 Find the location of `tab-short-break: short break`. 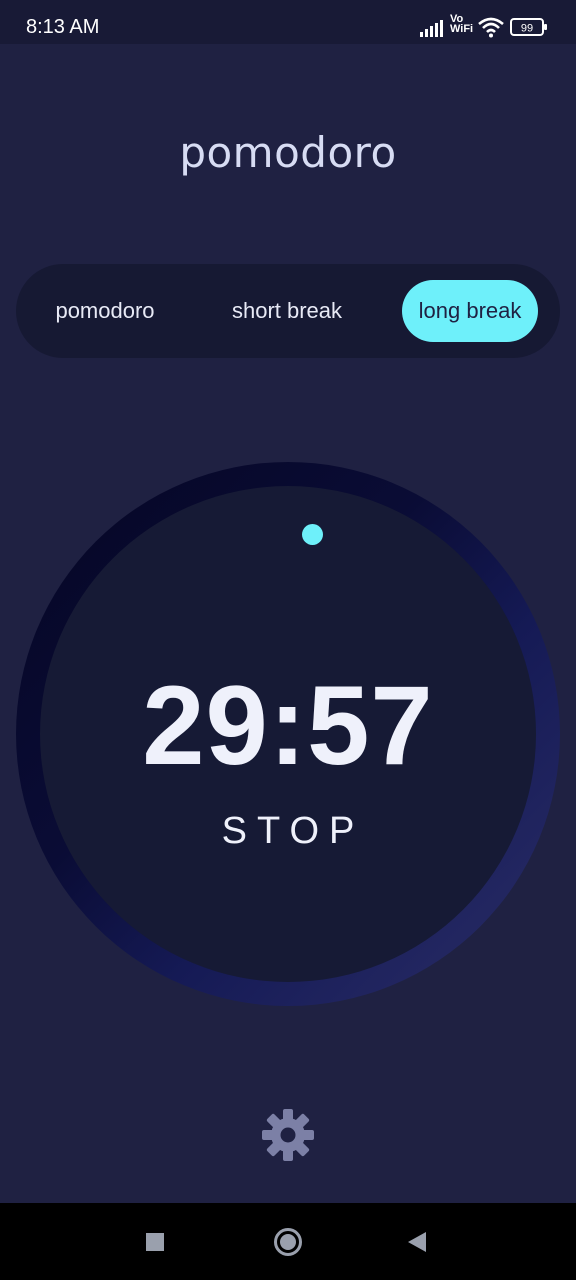

tab-short-break: short break is located at coordinates (287, 311).